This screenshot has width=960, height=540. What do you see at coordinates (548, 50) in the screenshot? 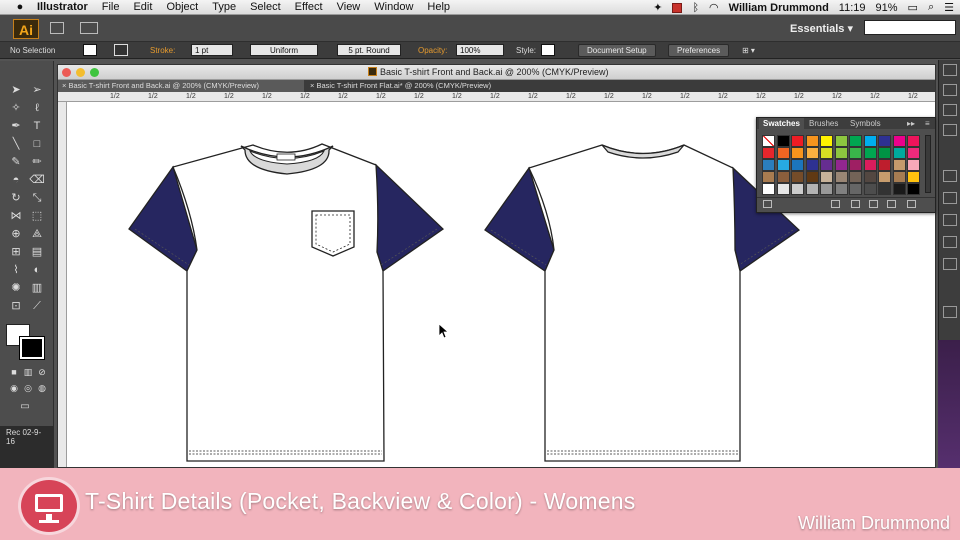
I see `graphic-style-swatch` at bounding box center [548, 50].